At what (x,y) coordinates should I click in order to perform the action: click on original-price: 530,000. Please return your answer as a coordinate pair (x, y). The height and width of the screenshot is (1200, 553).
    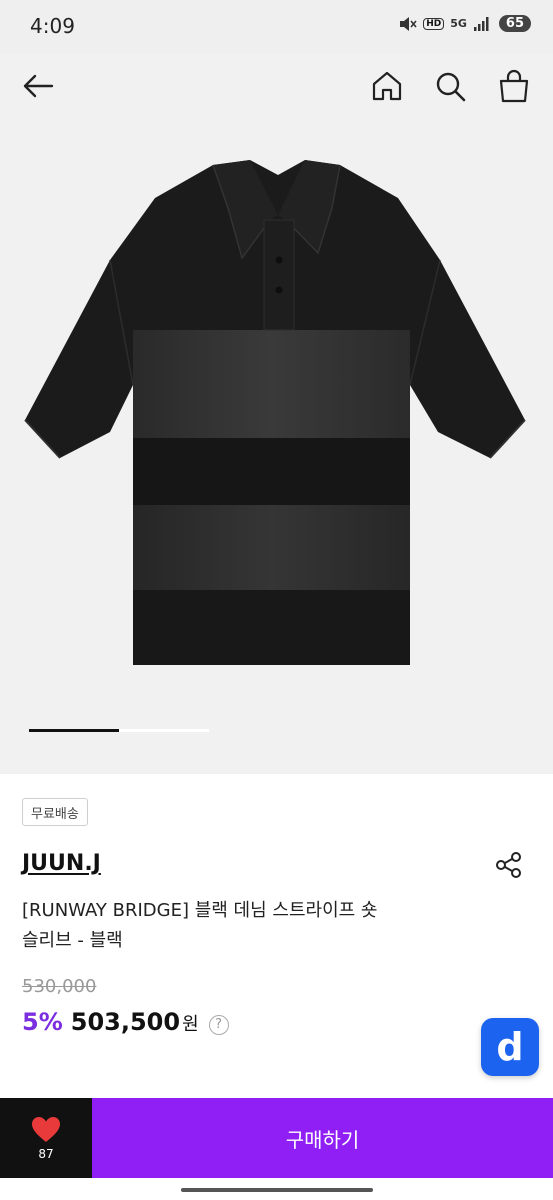
    Looking at the image, I should click on (59, 986).